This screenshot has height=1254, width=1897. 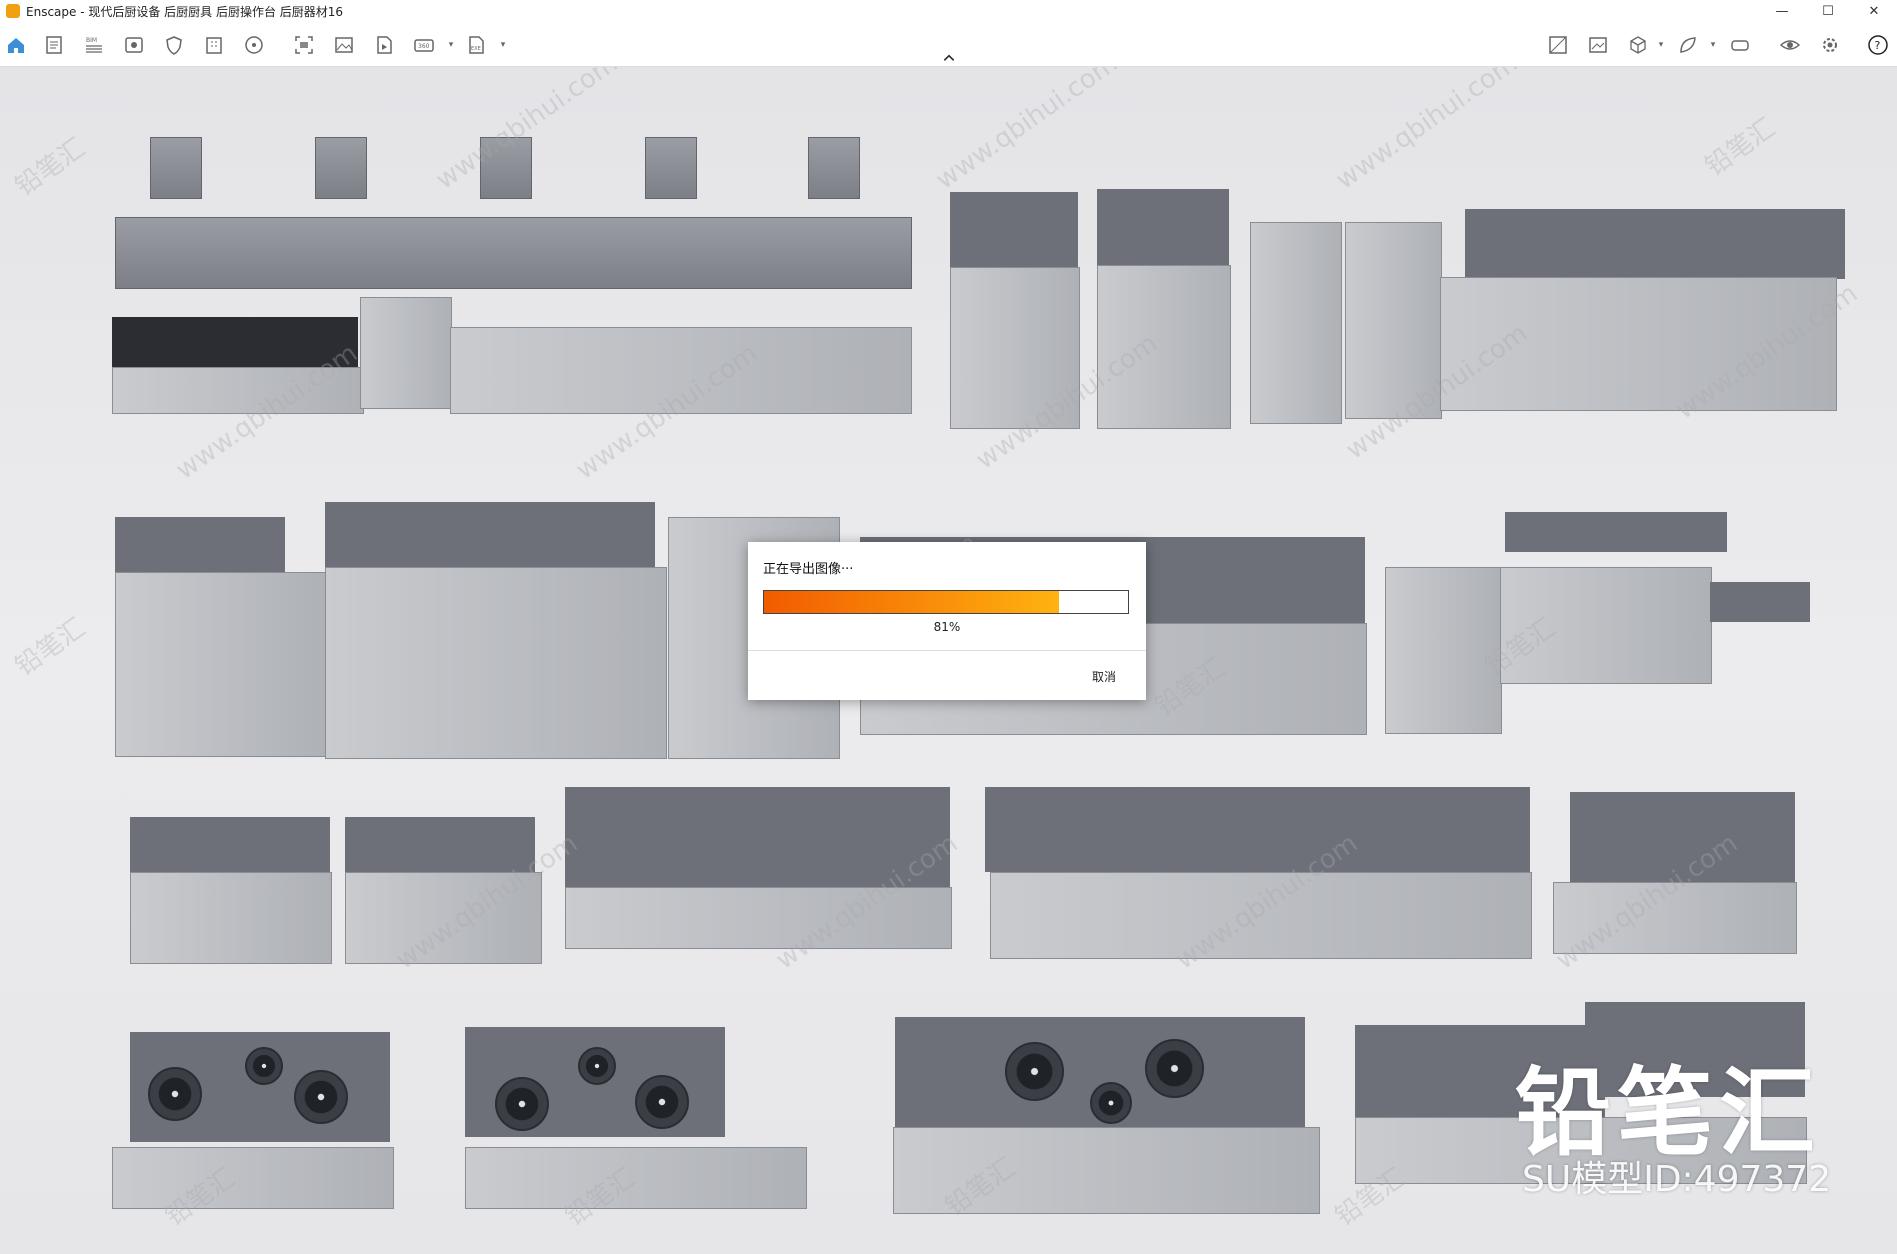 I want to click on window-title: Enscape - 现代后厨设备 后厨厨具 后厨操作台 后厨器材16, so click(x=185, y=11).